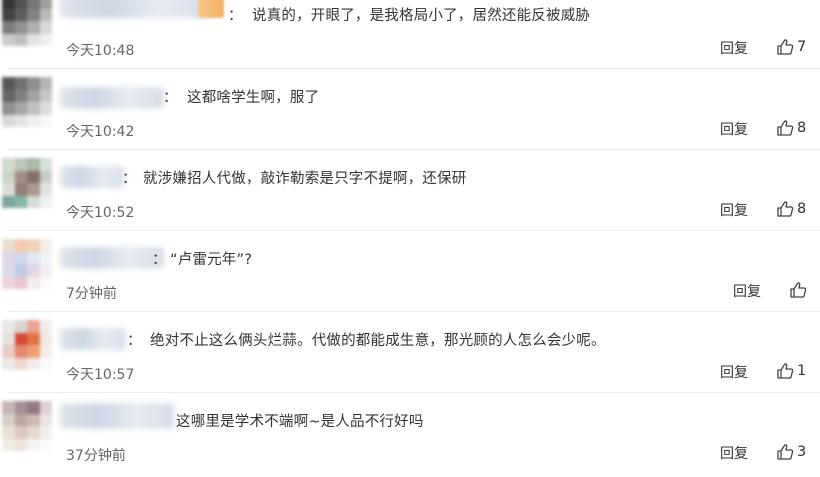 The width and height of the screenshot is (820, 477). What do you see at coordinates (211, 9) in the screenshot?
I see `username-badge` at bounding box center [211, 9].